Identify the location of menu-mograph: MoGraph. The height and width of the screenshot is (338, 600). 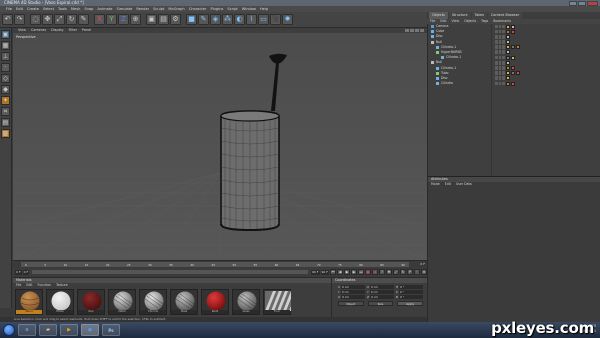
(176, 9).